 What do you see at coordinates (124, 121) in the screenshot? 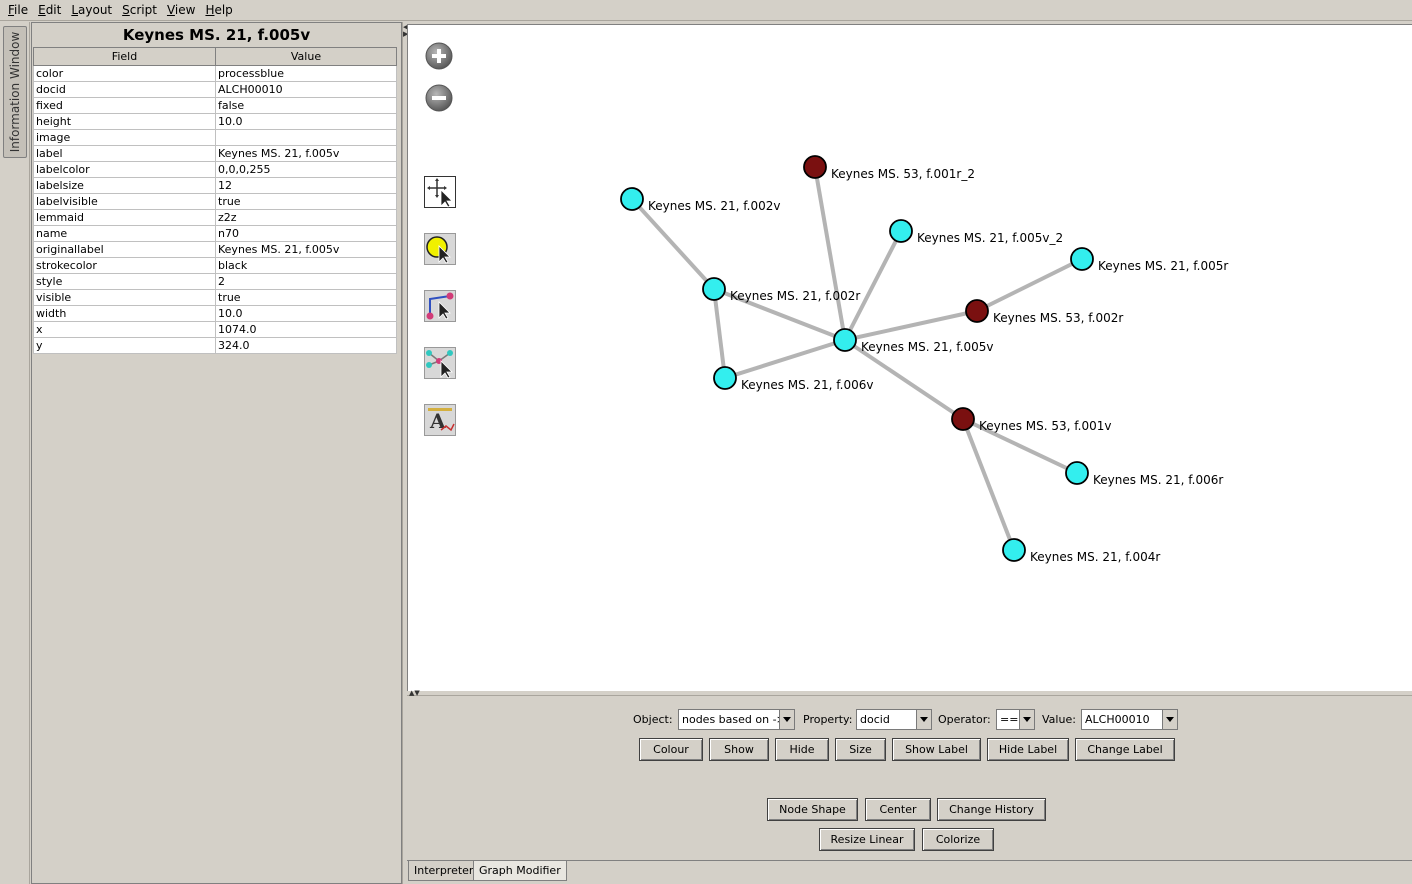
I see `property-field-cell: height` at bounding box center [124, 121].